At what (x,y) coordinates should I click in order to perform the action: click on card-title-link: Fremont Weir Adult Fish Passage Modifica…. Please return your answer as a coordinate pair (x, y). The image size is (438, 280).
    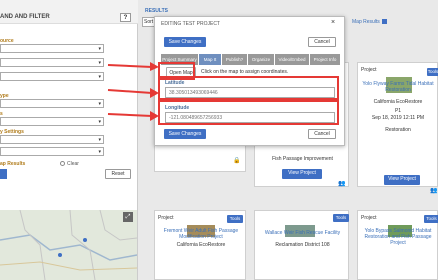
    Looking at the image, I should click on (201, 234).